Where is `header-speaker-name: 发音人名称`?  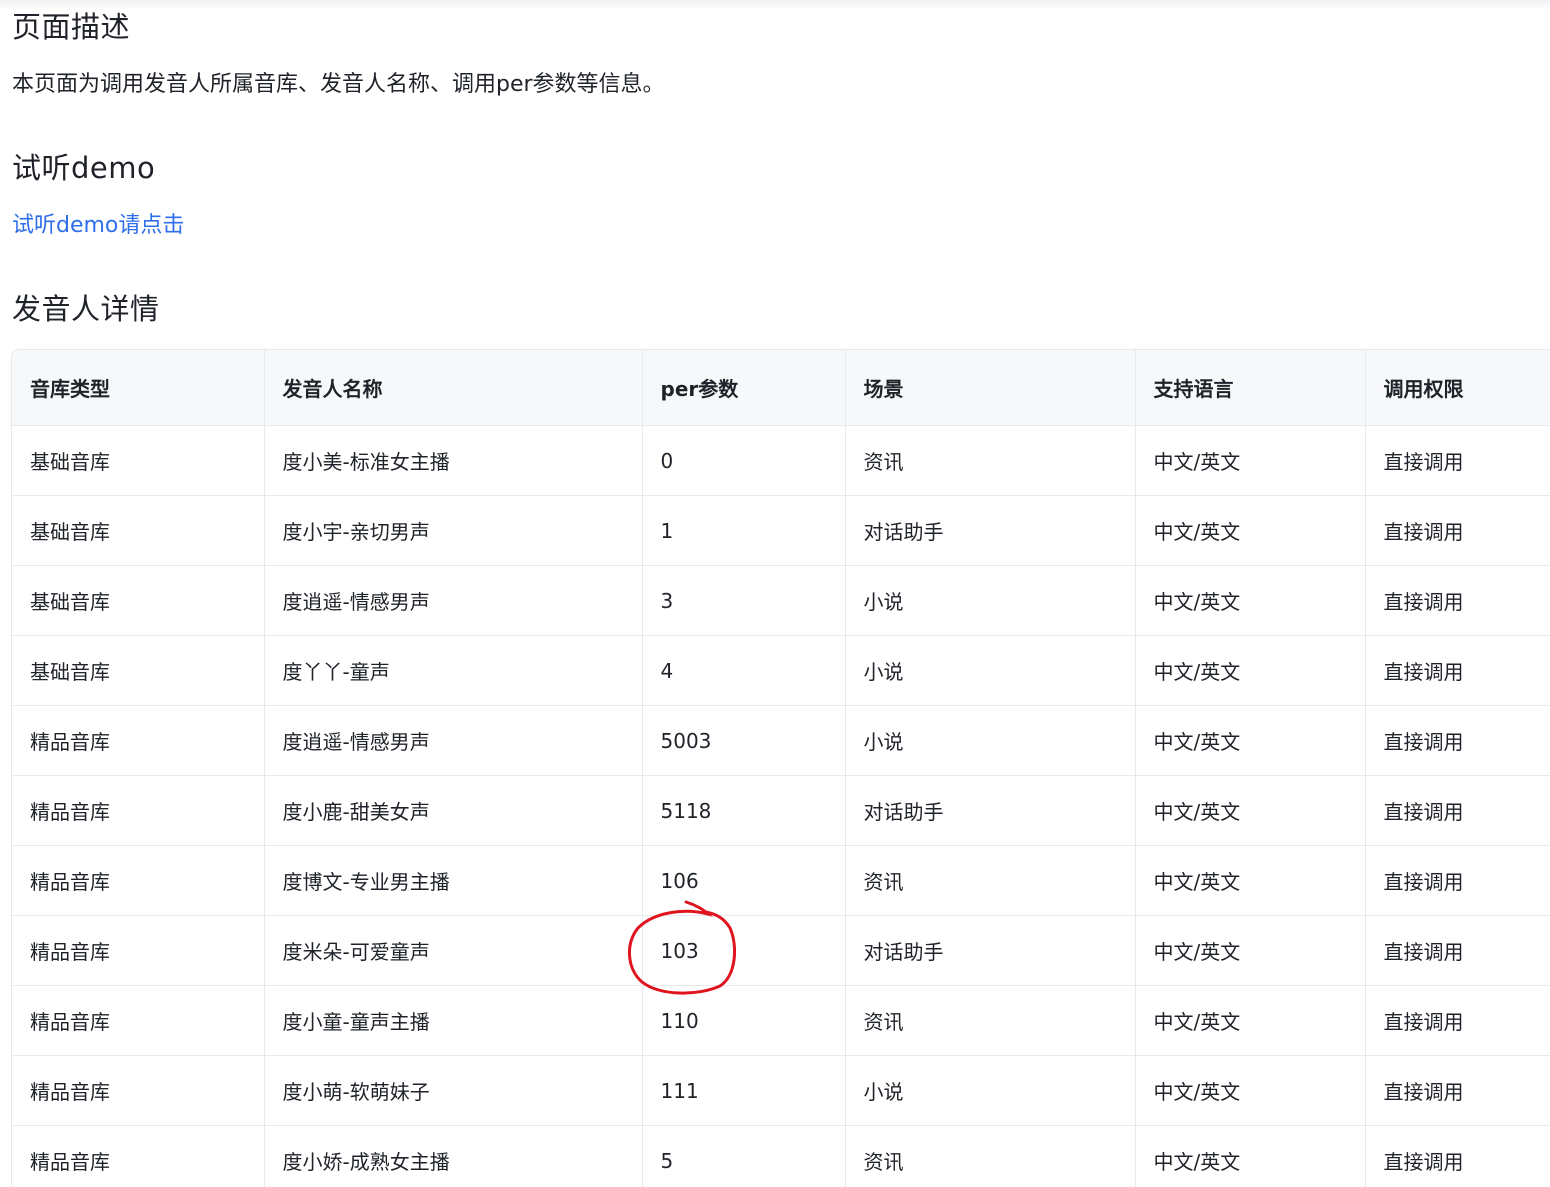
header-speaker-name: 发音人名称 is located at coordinates (453, 388).